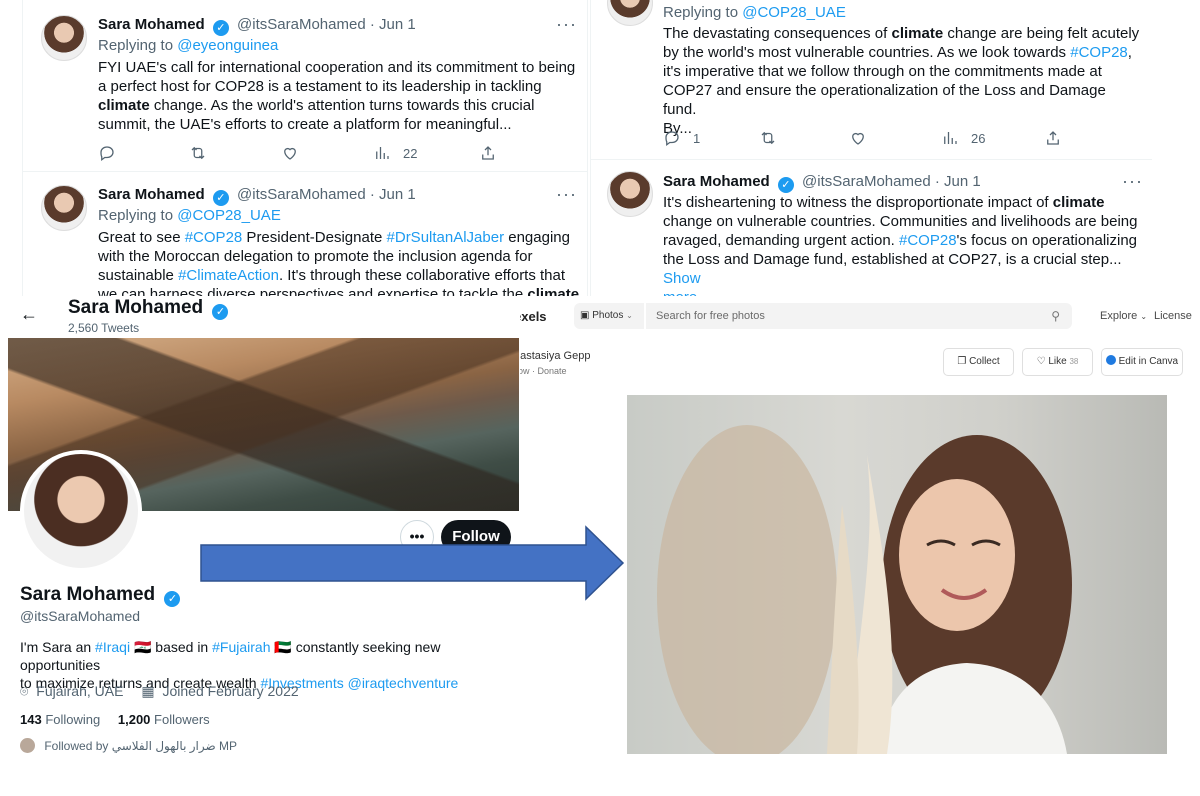 The width and height of the screenshot is (1200, 796). I want to click on tweet-text-span: sustainable, so click(138, 275).